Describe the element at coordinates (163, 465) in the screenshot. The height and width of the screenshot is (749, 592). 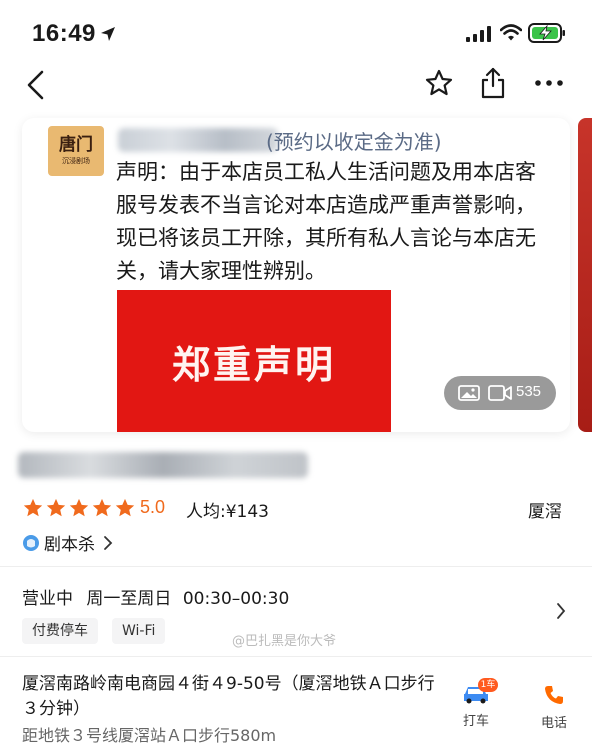
I see `blurred-shop-name` at that location.